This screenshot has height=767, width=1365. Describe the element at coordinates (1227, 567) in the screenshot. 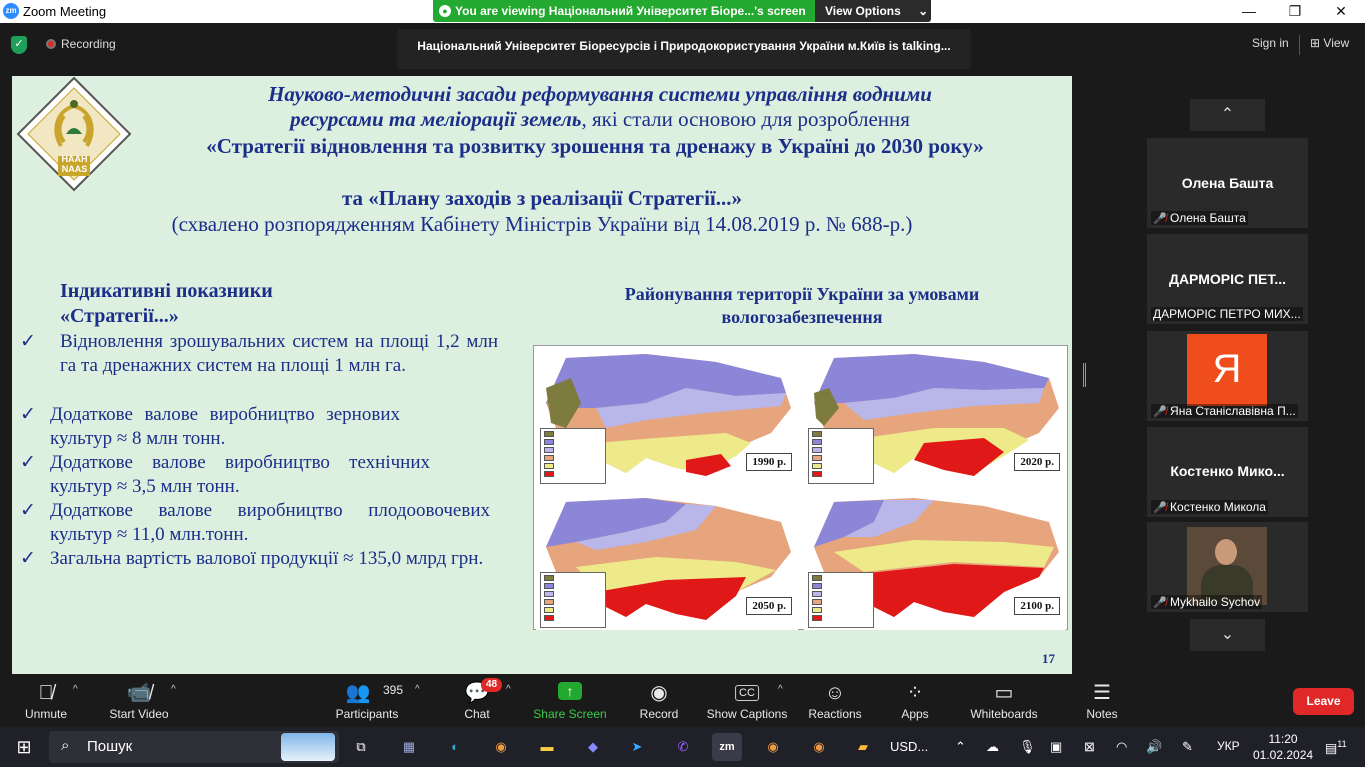

I see `participant-tile: 🎤̸ Mykhailo Sychov` at that location.